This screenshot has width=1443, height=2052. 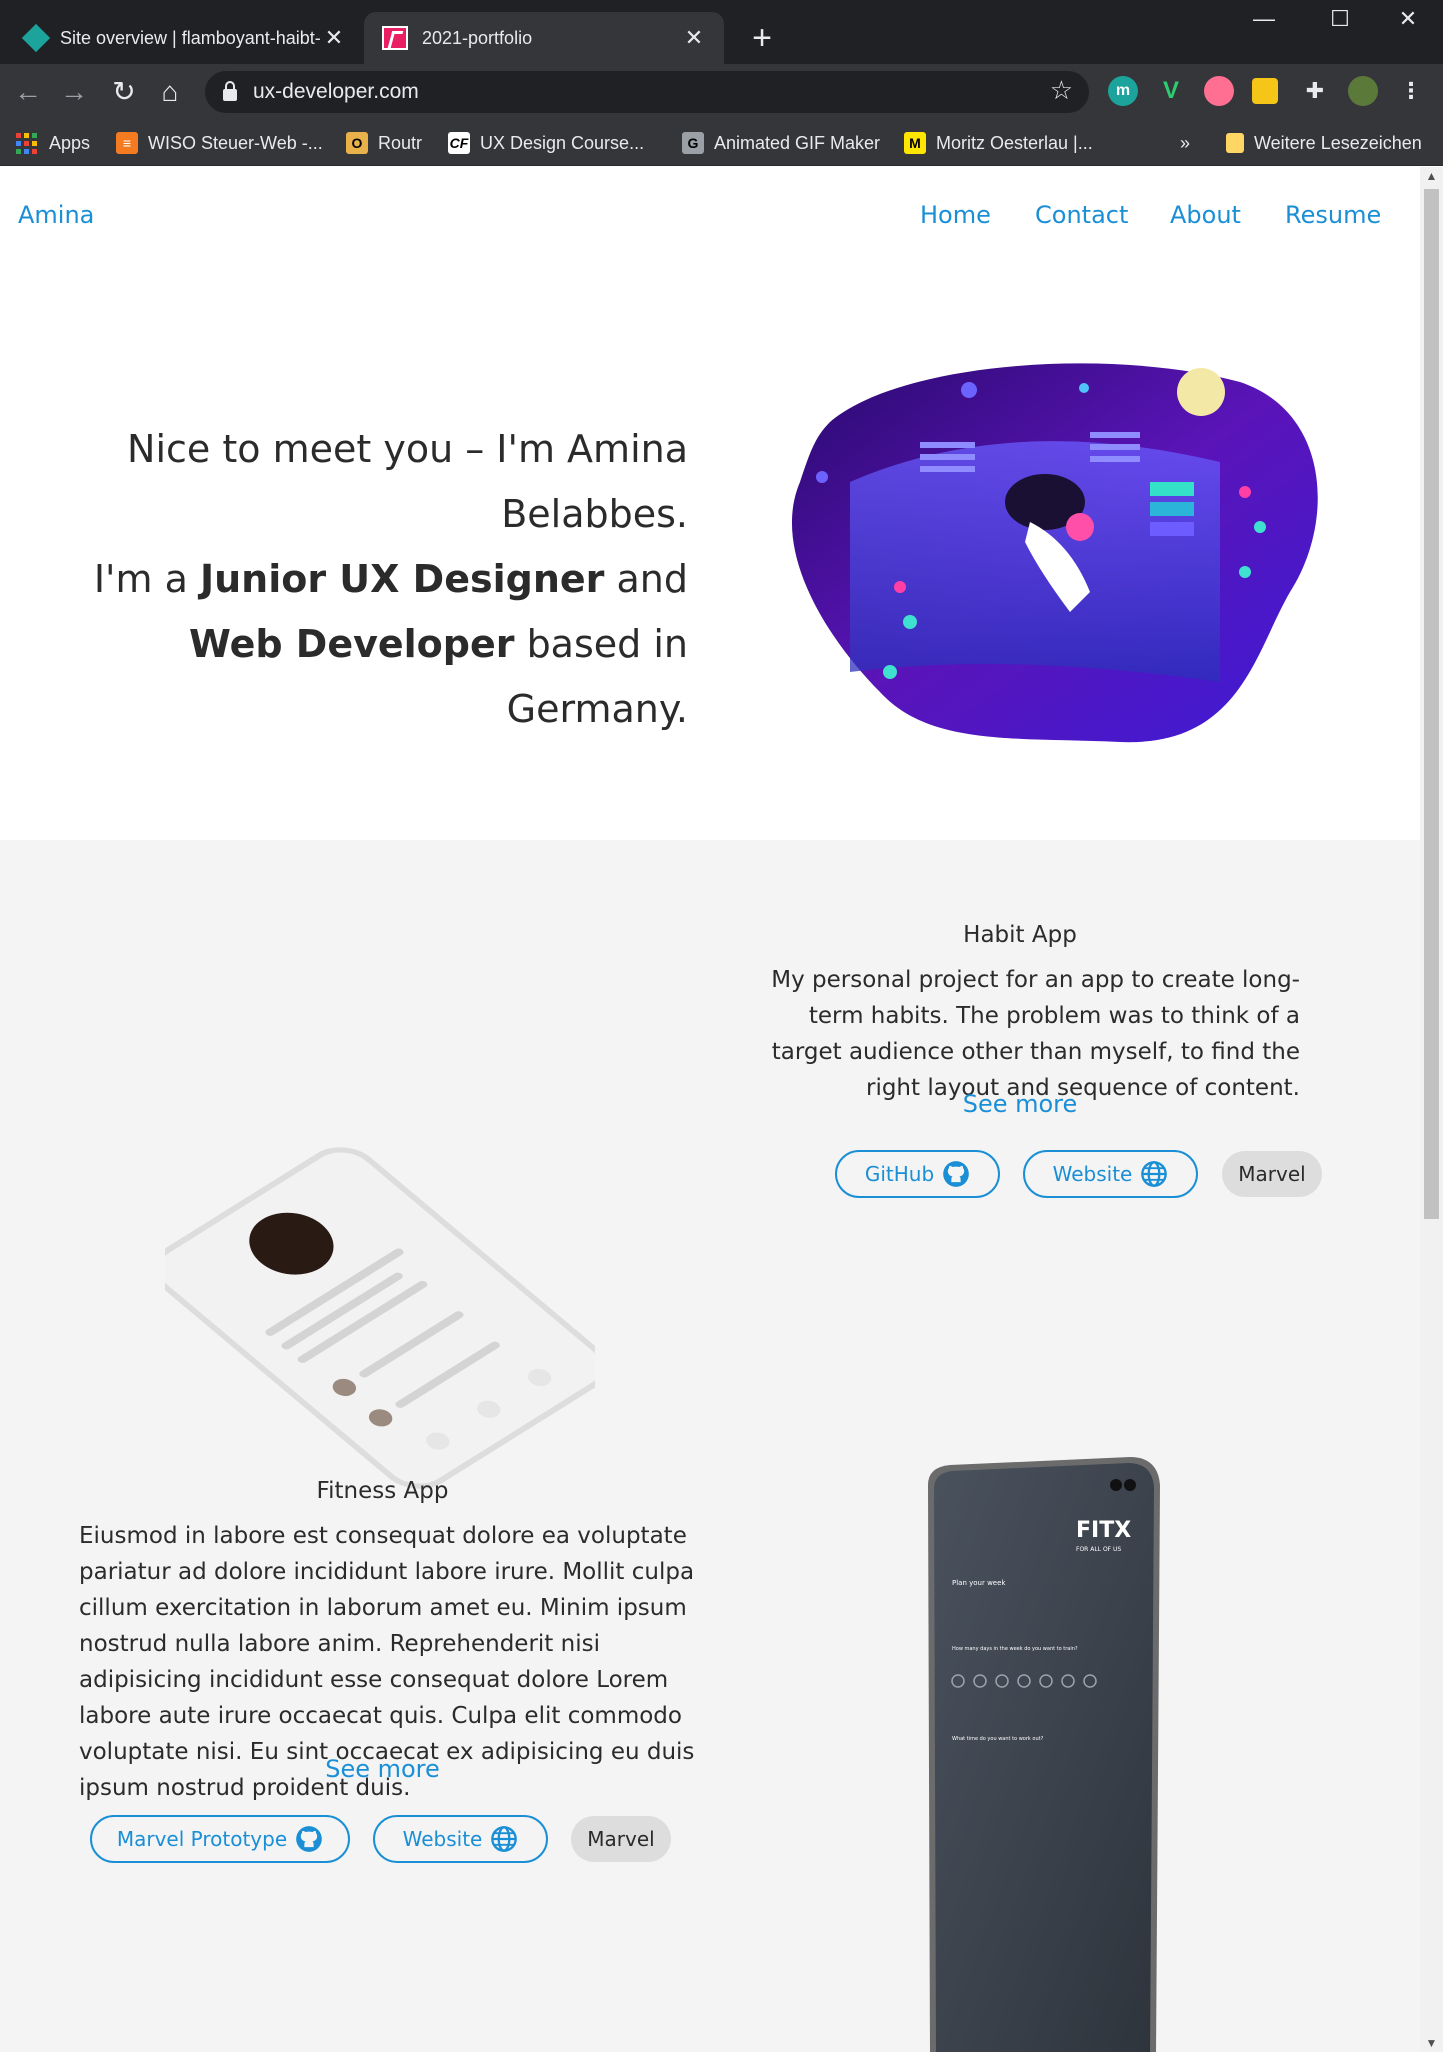 I want to click on wiso-icon: ≡, so click(x=127, y=143).